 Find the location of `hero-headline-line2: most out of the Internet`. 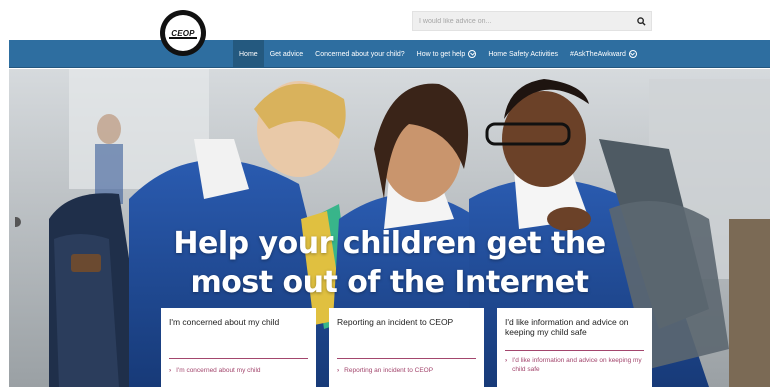

hero-headline-line2: most out of the Internet is located at coordinates (389, 282).